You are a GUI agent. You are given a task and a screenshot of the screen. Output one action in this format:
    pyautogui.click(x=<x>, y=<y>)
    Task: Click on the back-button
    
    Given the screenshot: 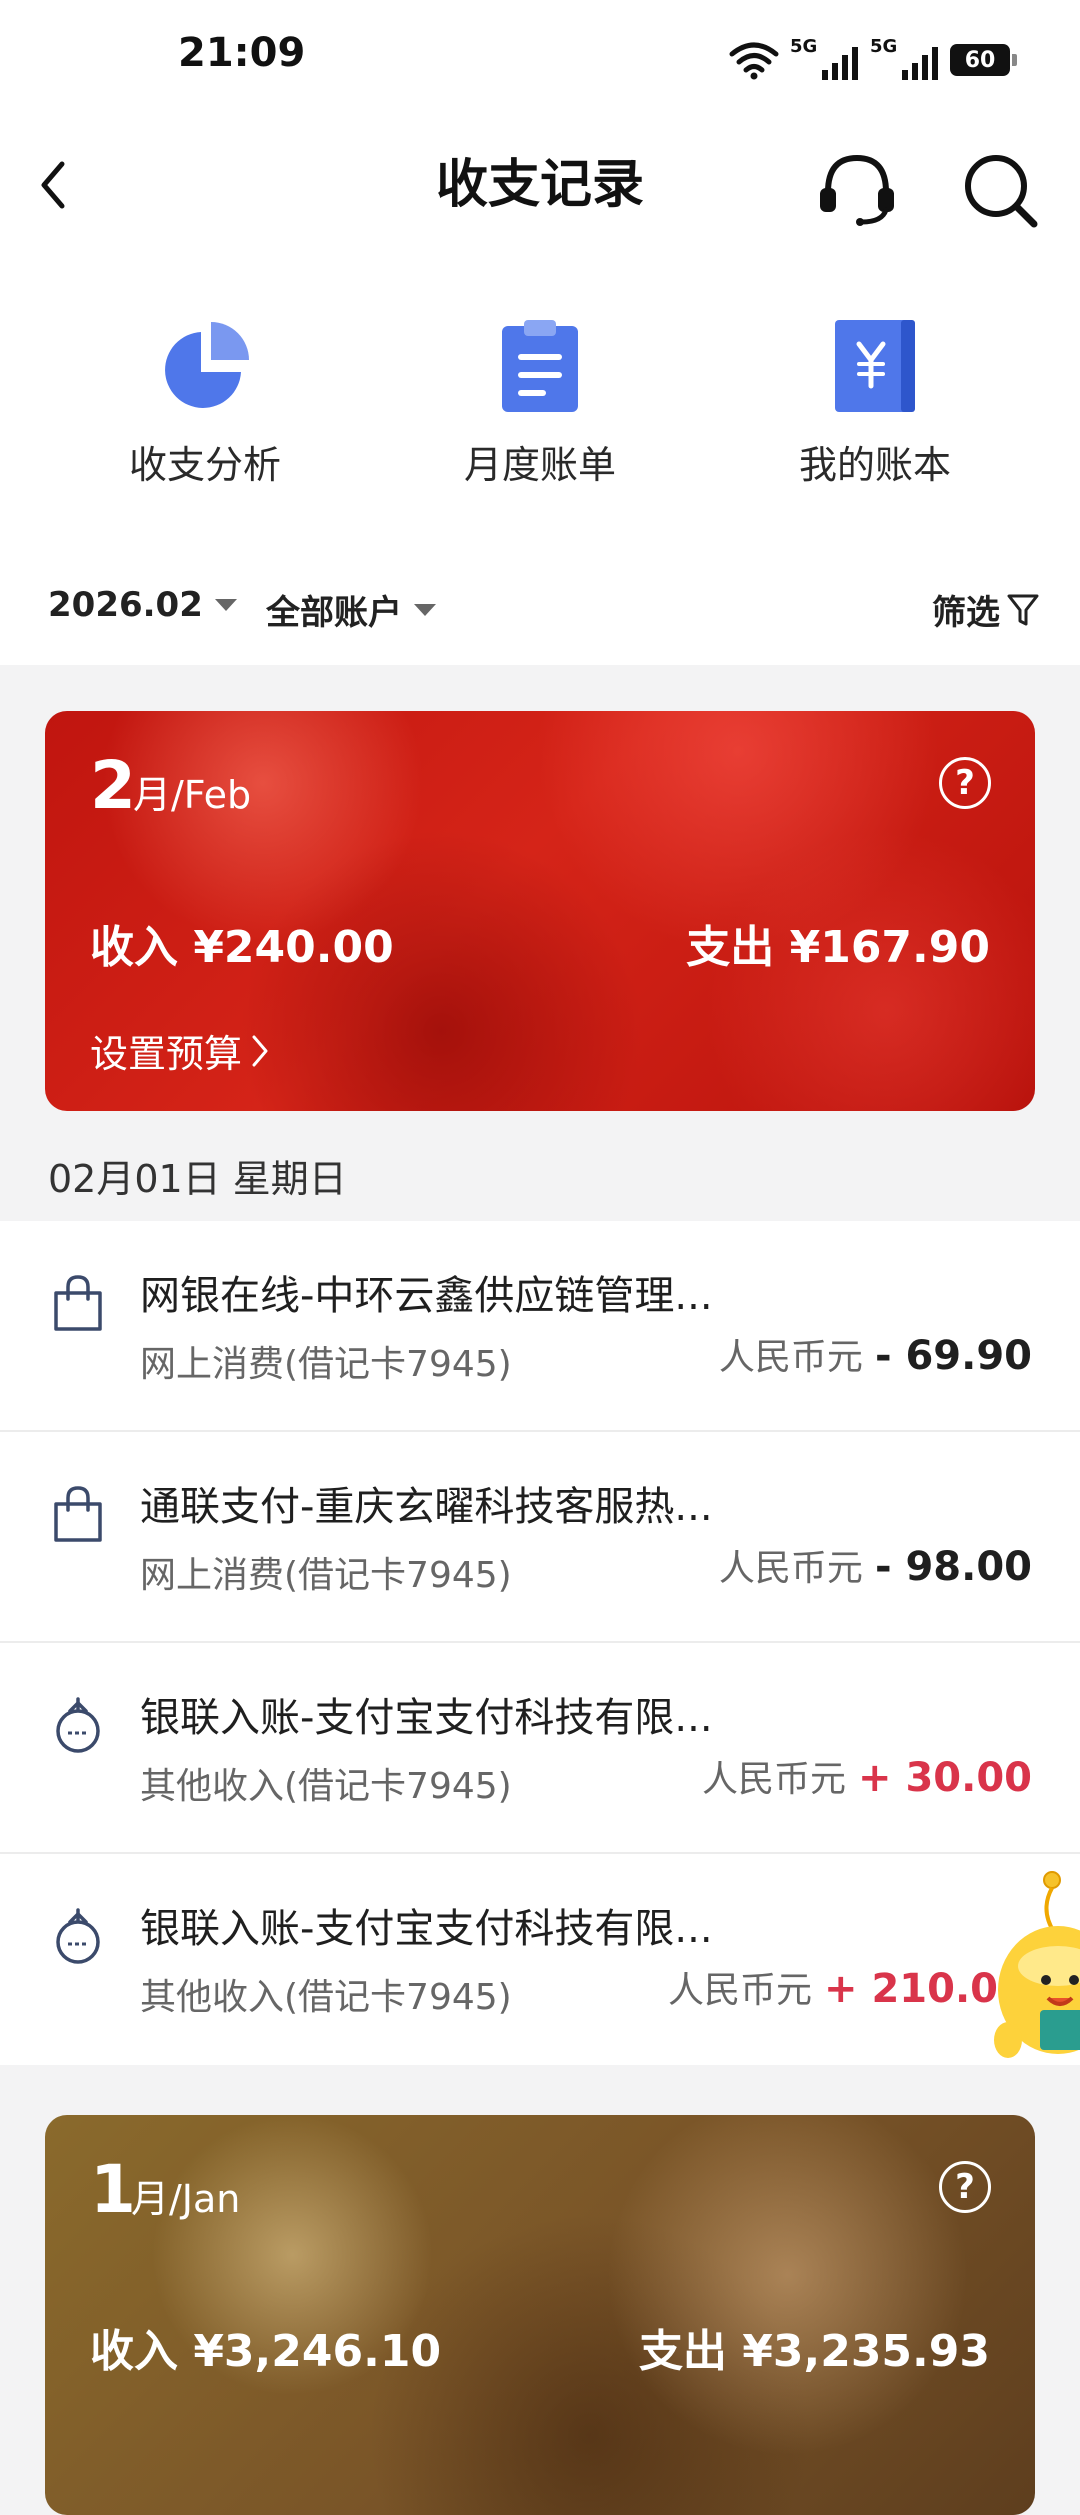 What is the action you would take?
    pyautogui.click(x=65, y=185)
    